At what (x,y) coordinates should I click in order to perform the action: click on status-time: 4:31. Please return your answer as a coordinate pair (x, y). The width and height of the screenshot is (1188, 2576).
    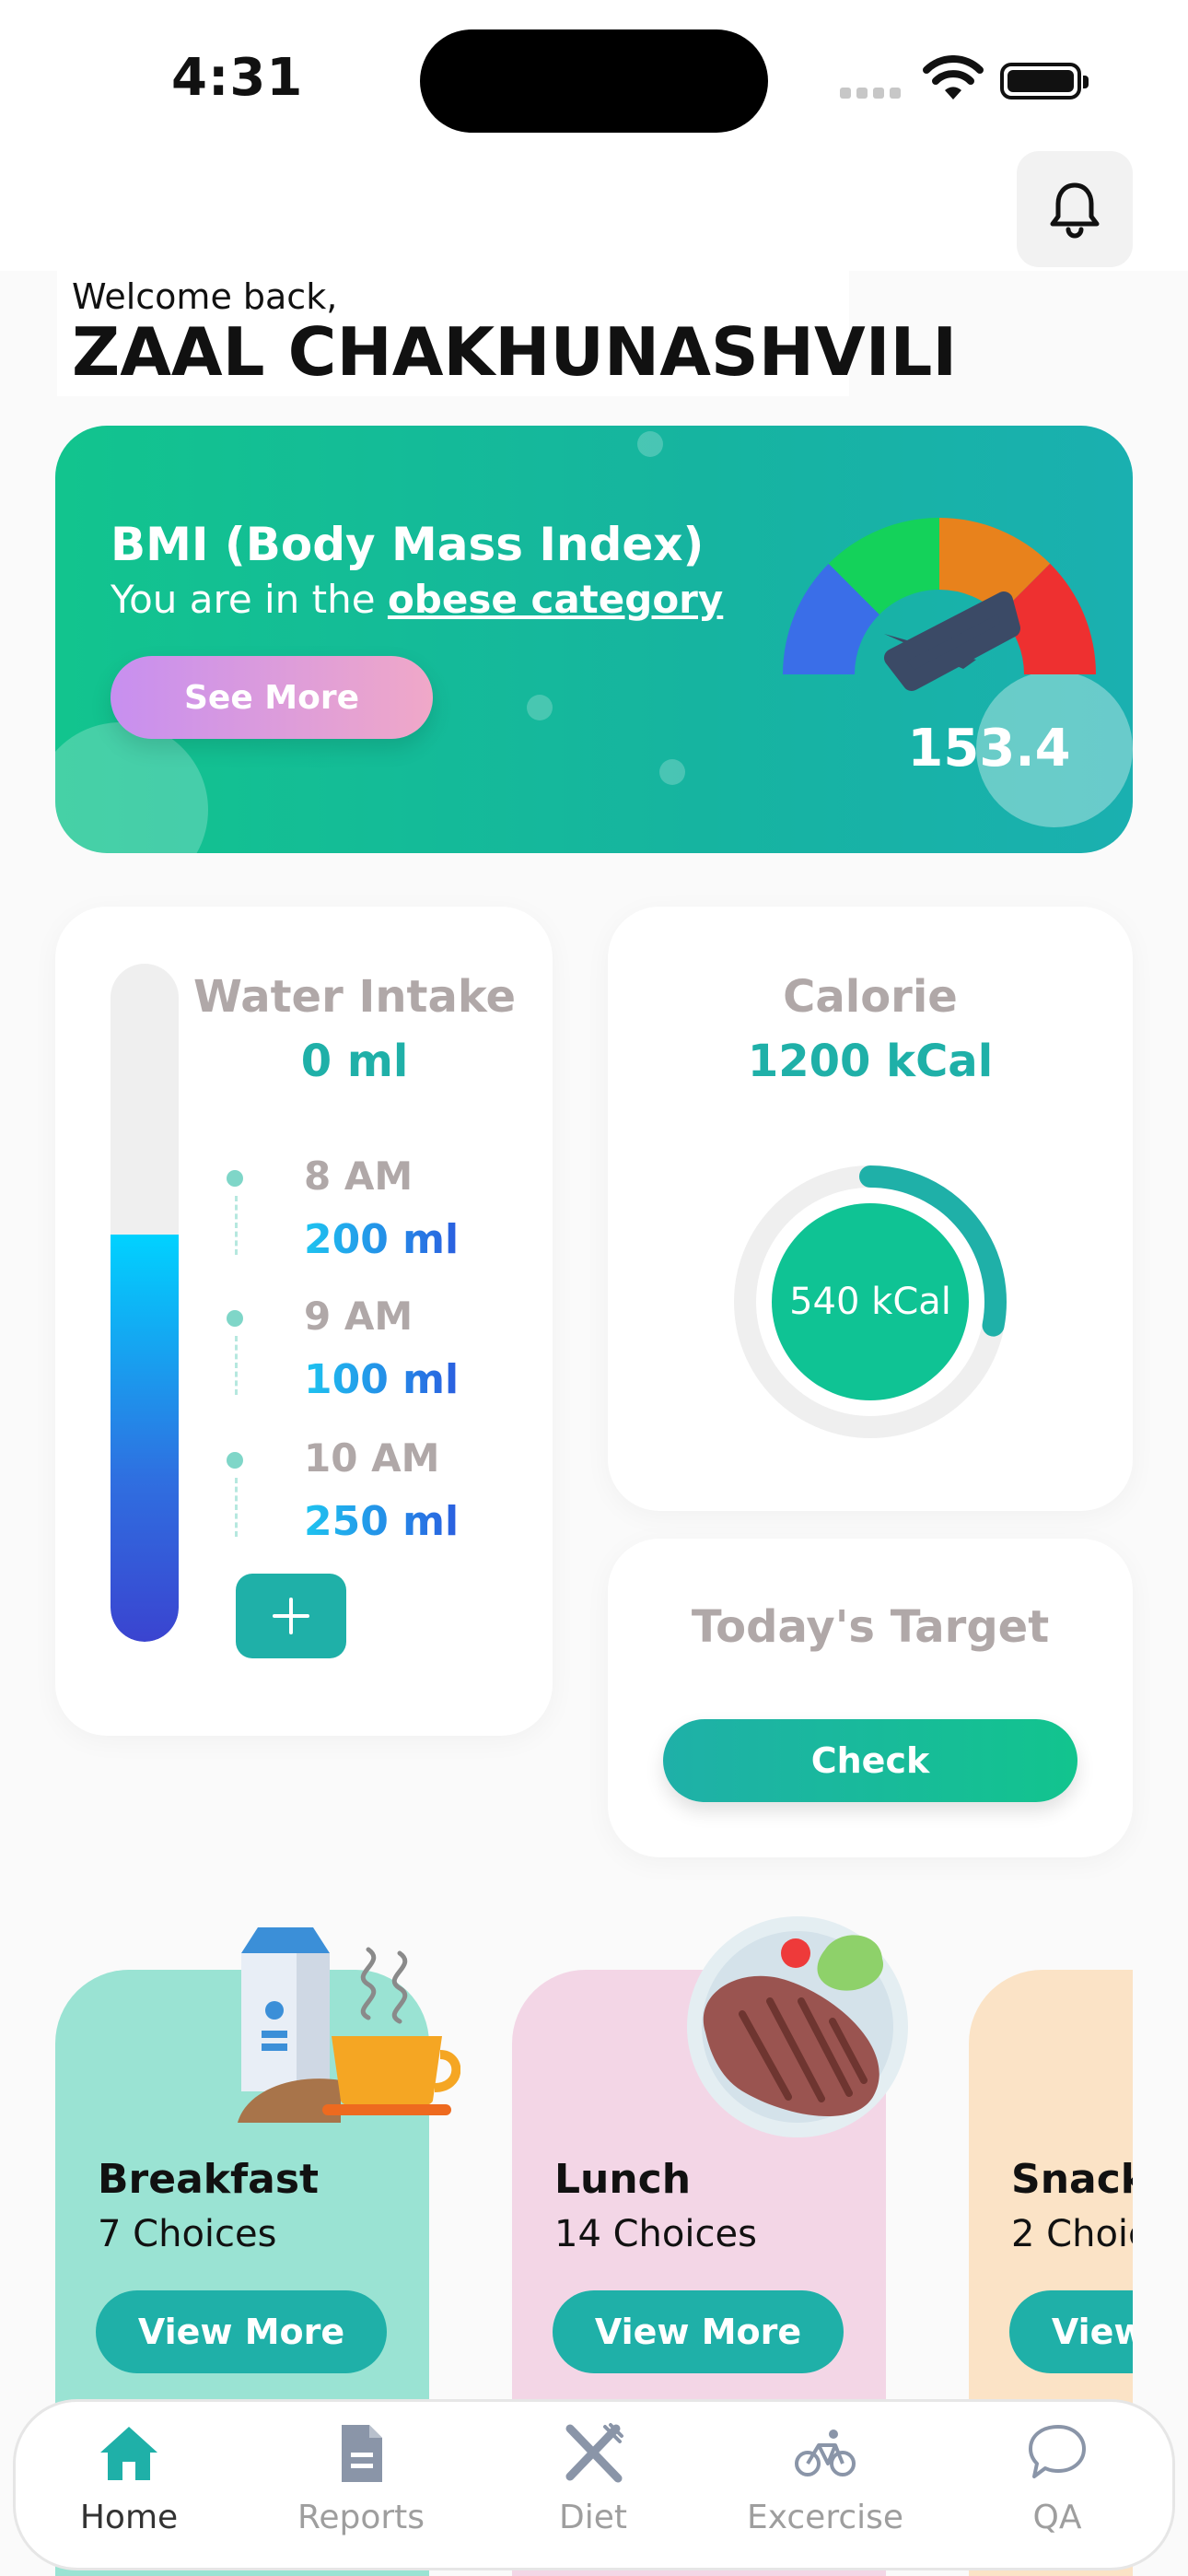
    Looking at the image, I should click on (237, 78).